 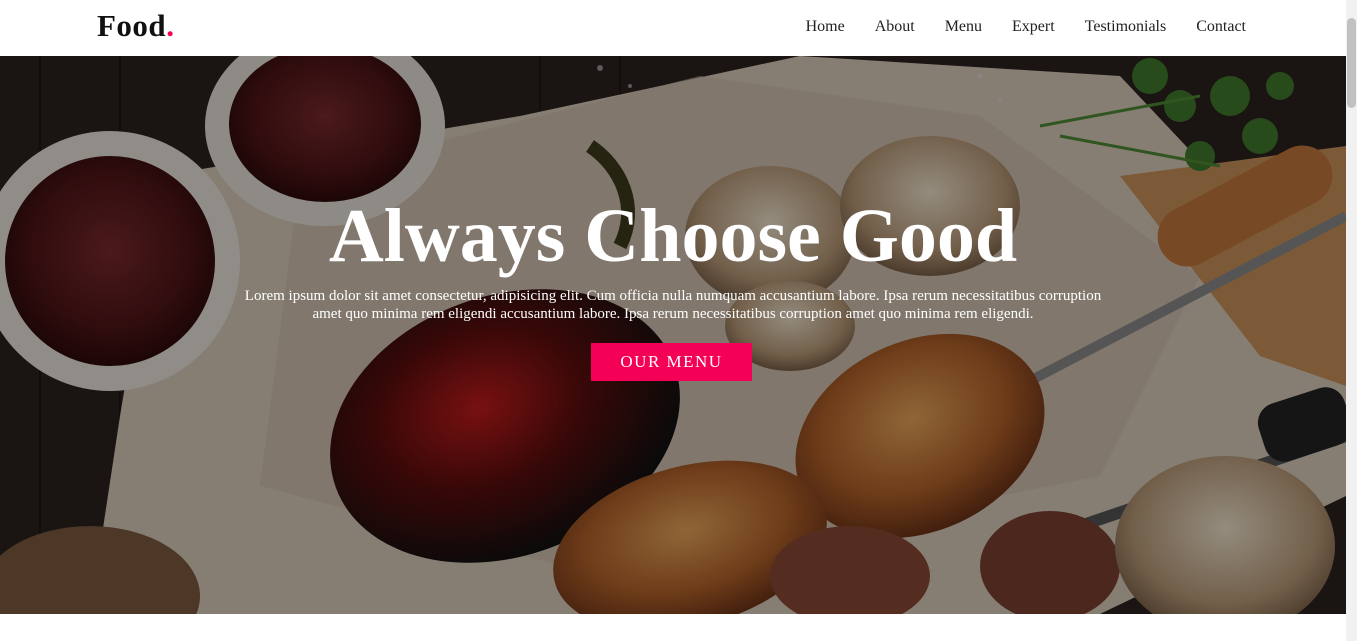 I want to click on nav-testimonials: Testimonials, so click(x=1126, y=27).